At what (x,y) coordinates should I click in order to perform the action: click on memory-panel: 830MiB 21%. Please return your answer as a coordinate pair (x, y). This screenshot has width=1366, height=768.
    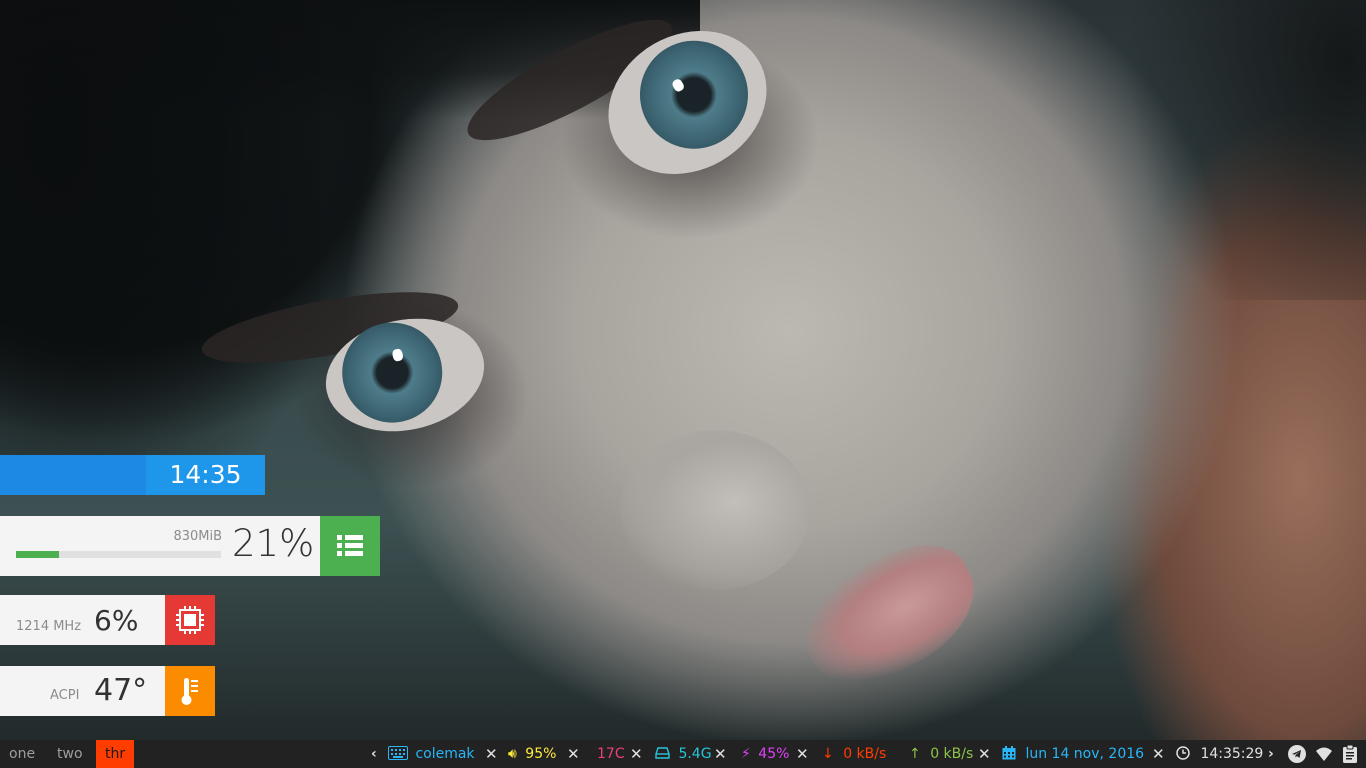
    Looking at the image, I should click on (160, 546).